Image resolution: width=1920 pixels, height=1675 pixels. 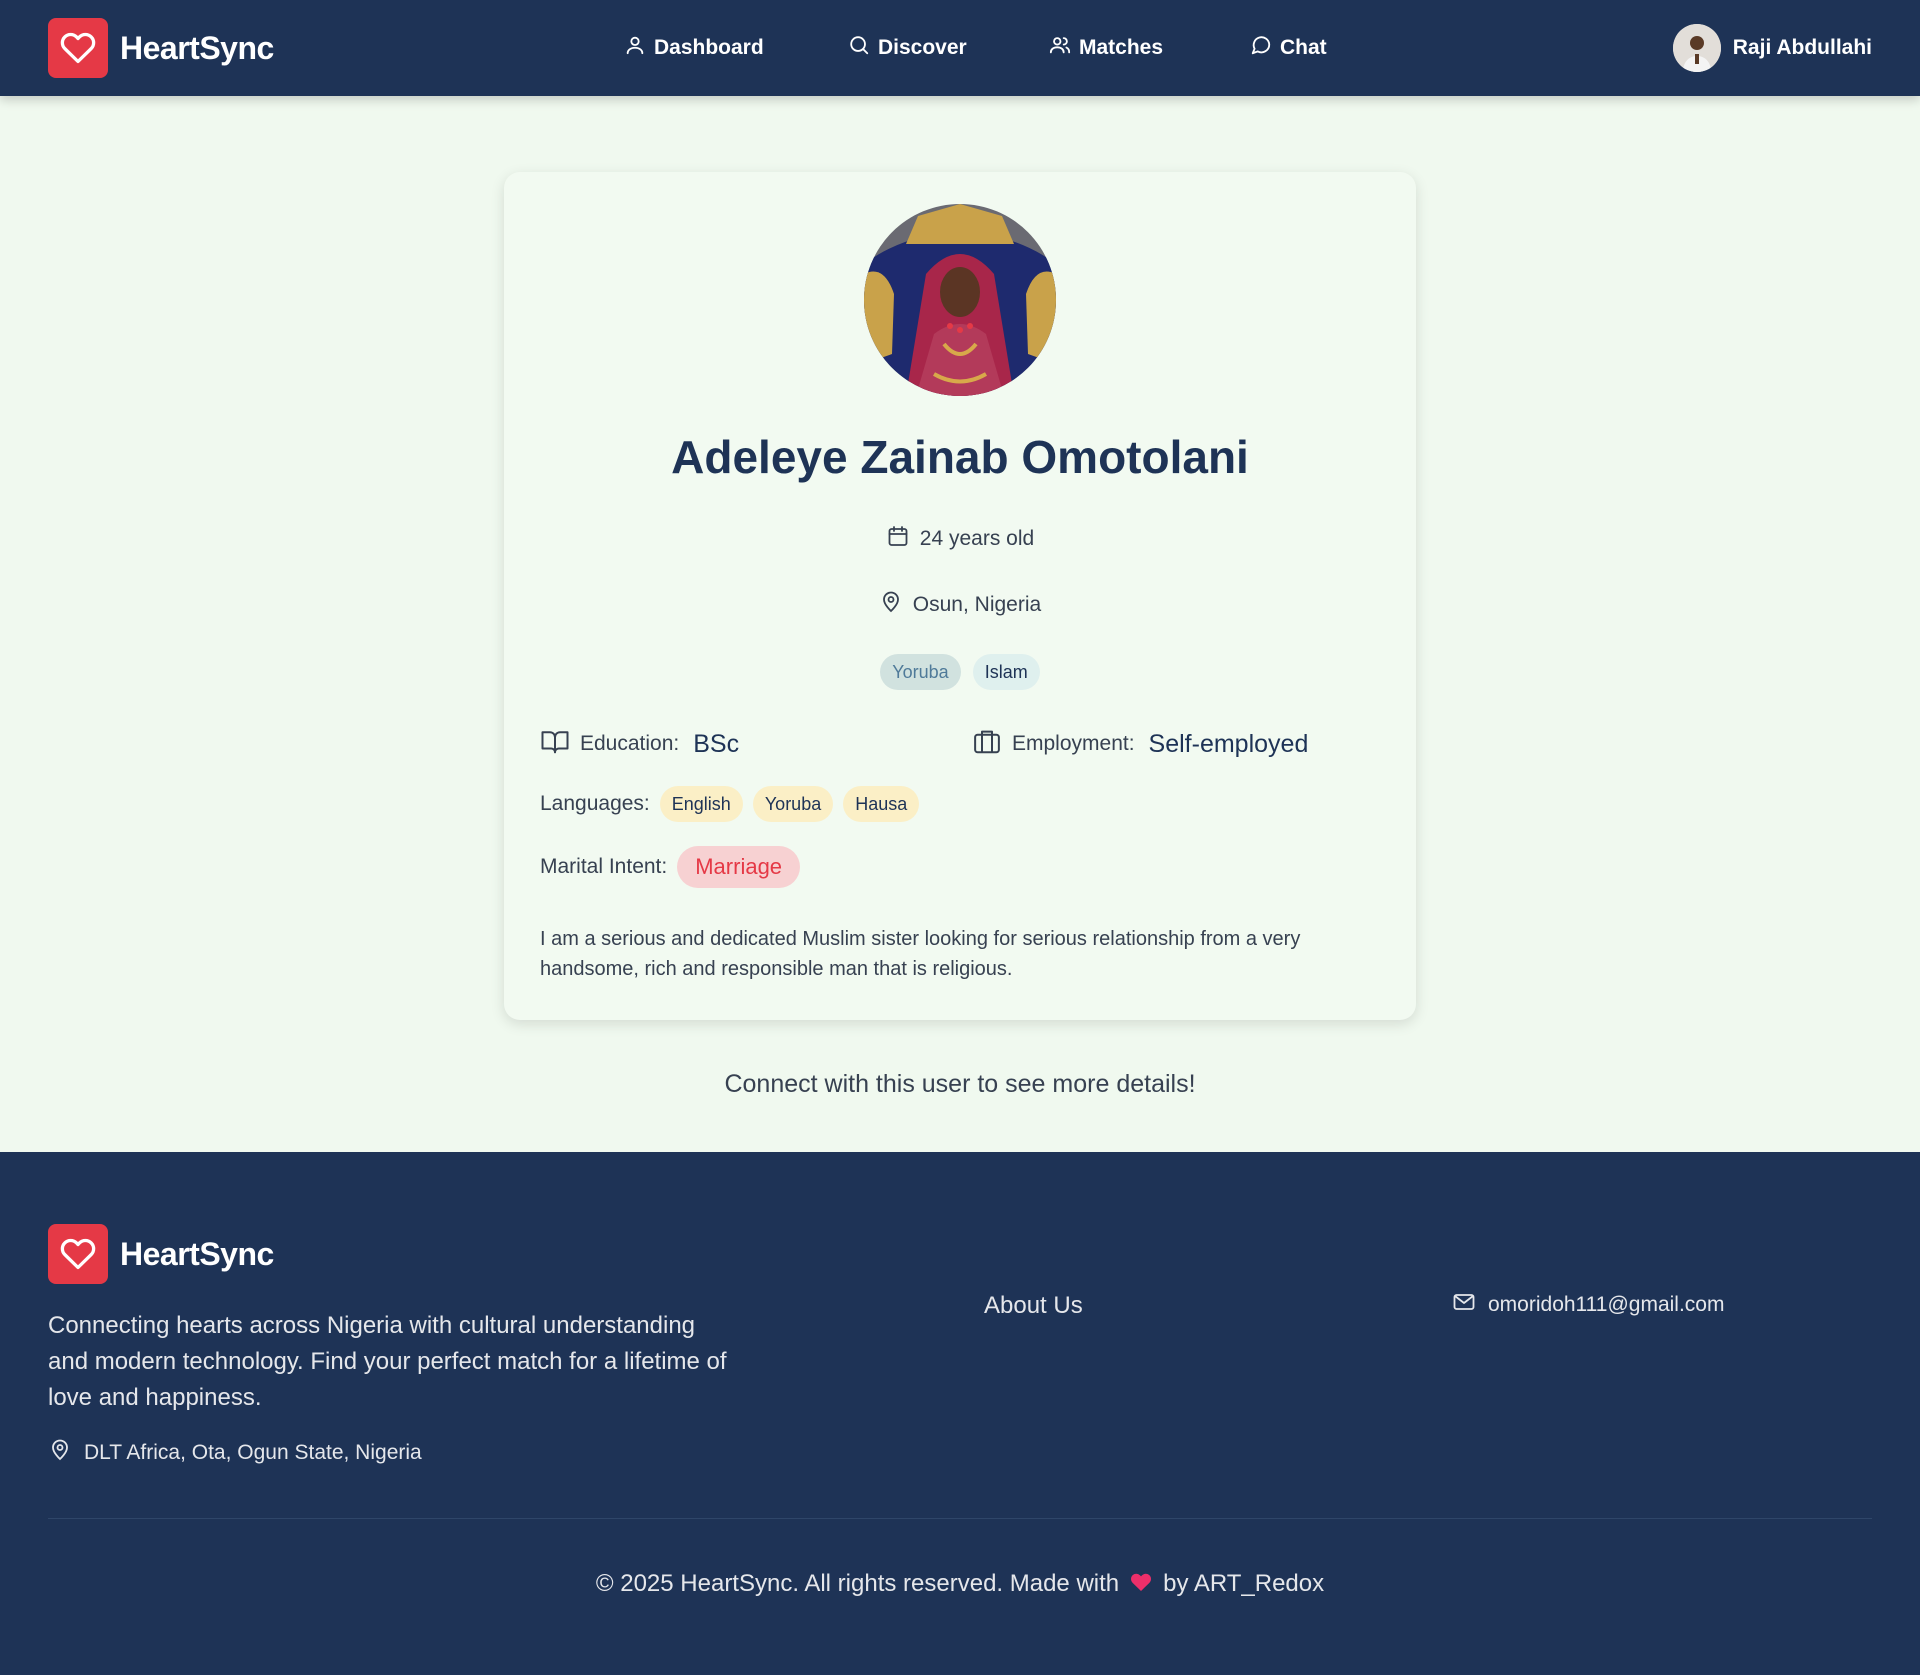 What do you see at coordinates (1261, 48) in the screenshot?
I see `message-circle-icon` at bounding box center [1261, 48].